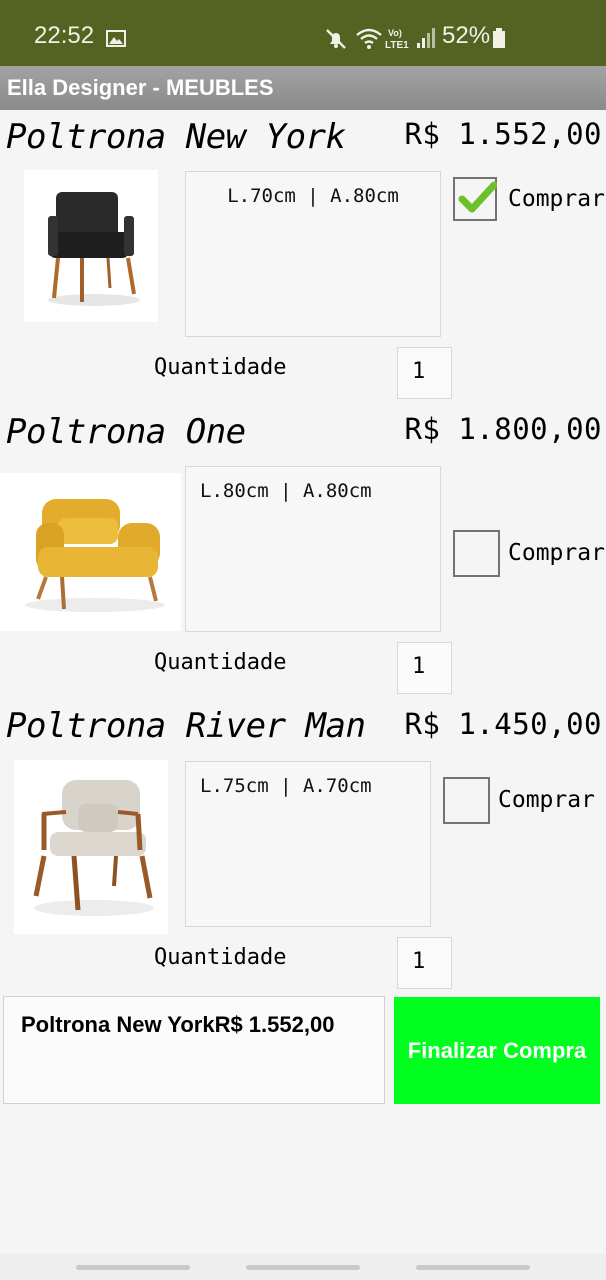 Image resolution: width=606 pixels, height=1280 pixels. I want to click on product-price: R$ 1.450,00, so click(503, 724).